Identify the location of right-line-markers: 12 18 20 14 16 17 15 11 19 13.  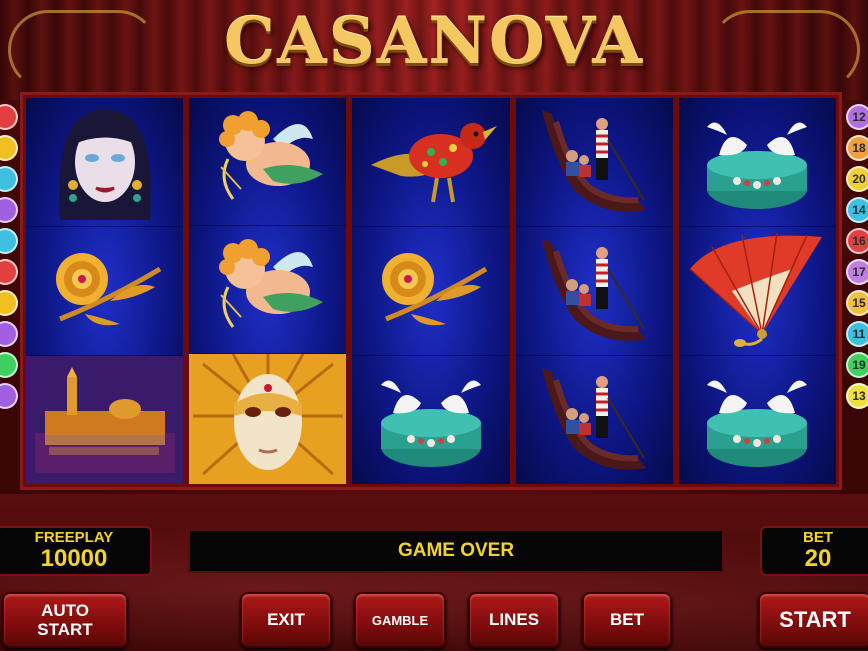
(857, 256).